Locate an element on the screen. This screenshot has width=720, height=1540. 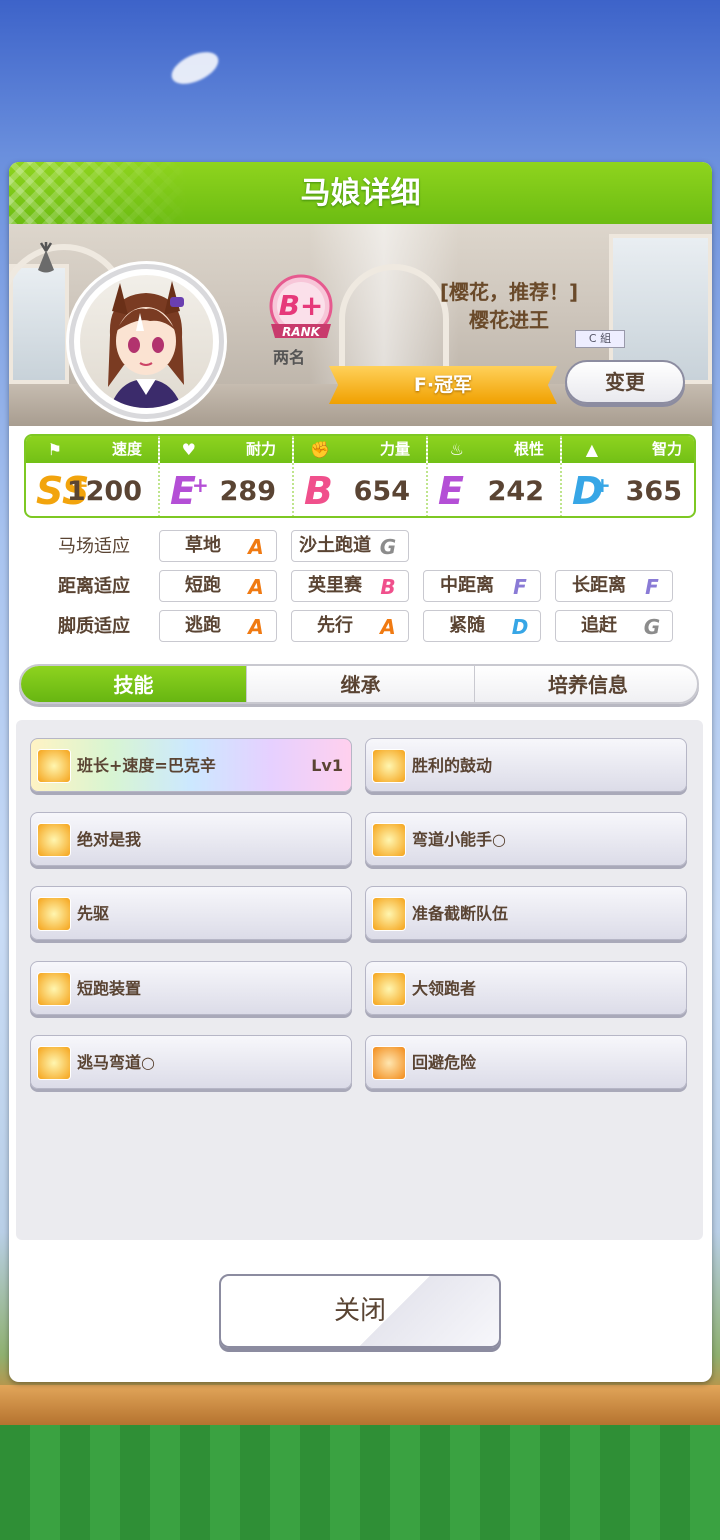
skill-name: 绝对是我 is located at coordinates (109, 839).